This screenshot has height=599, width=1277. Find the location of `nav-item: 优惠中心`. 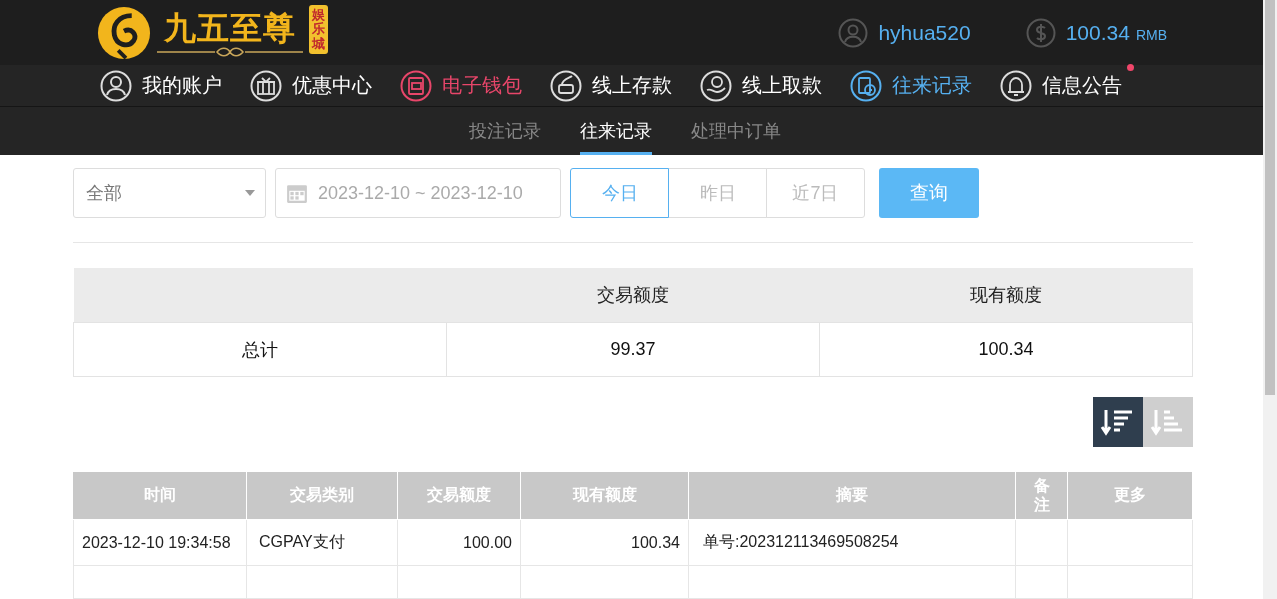

nav-item: 优惠中心 is located at coordinates (311, 85).